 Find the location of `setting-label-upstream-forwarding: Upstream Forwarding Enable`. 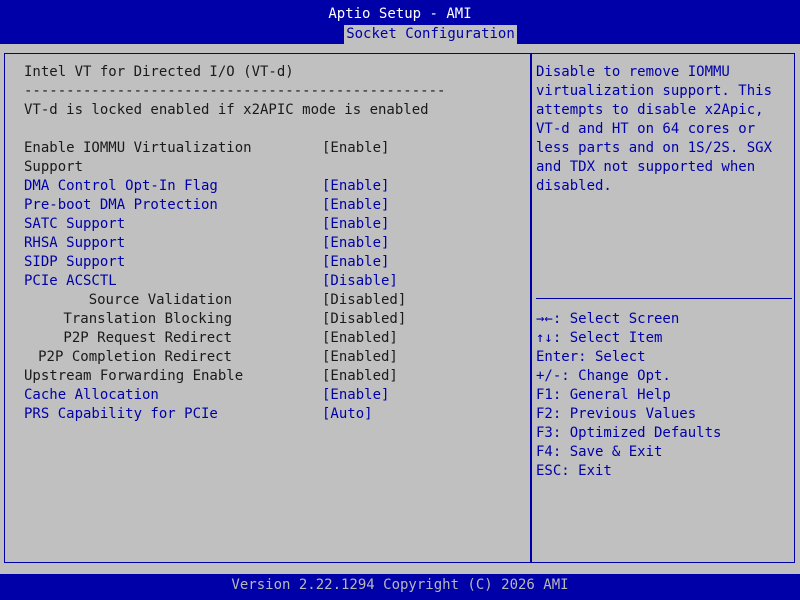

setting-label-upstream-forwarding: Upstream Forwarding Enable is located at coordinates (134, 376).